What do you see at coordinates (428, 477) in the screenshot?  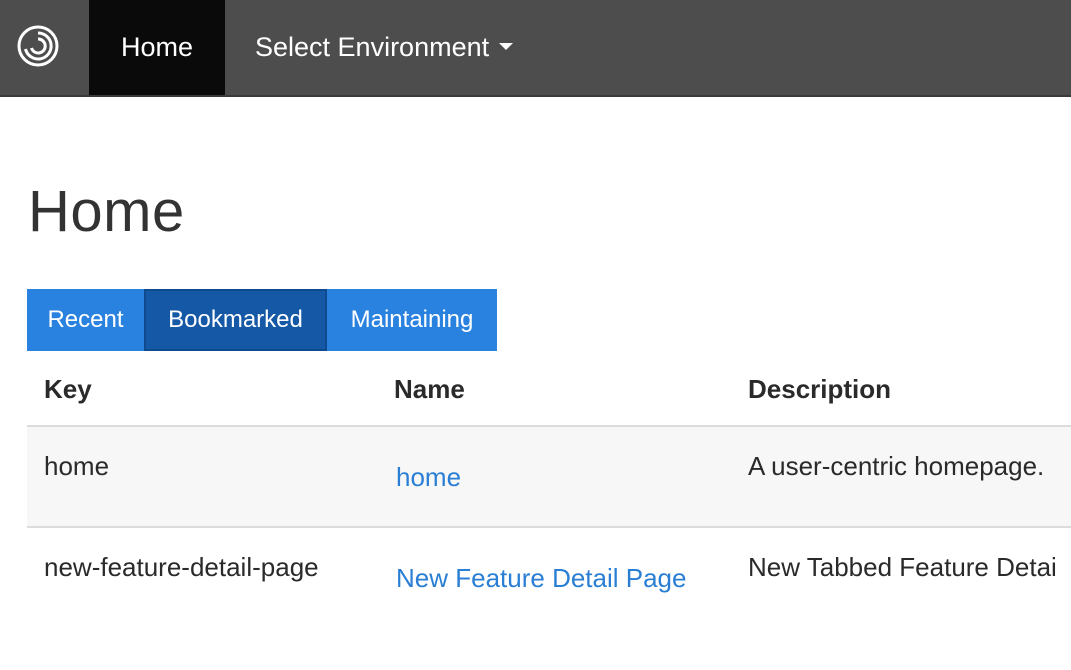 I see `row-name-link: home` at bounding box center [428, 477].